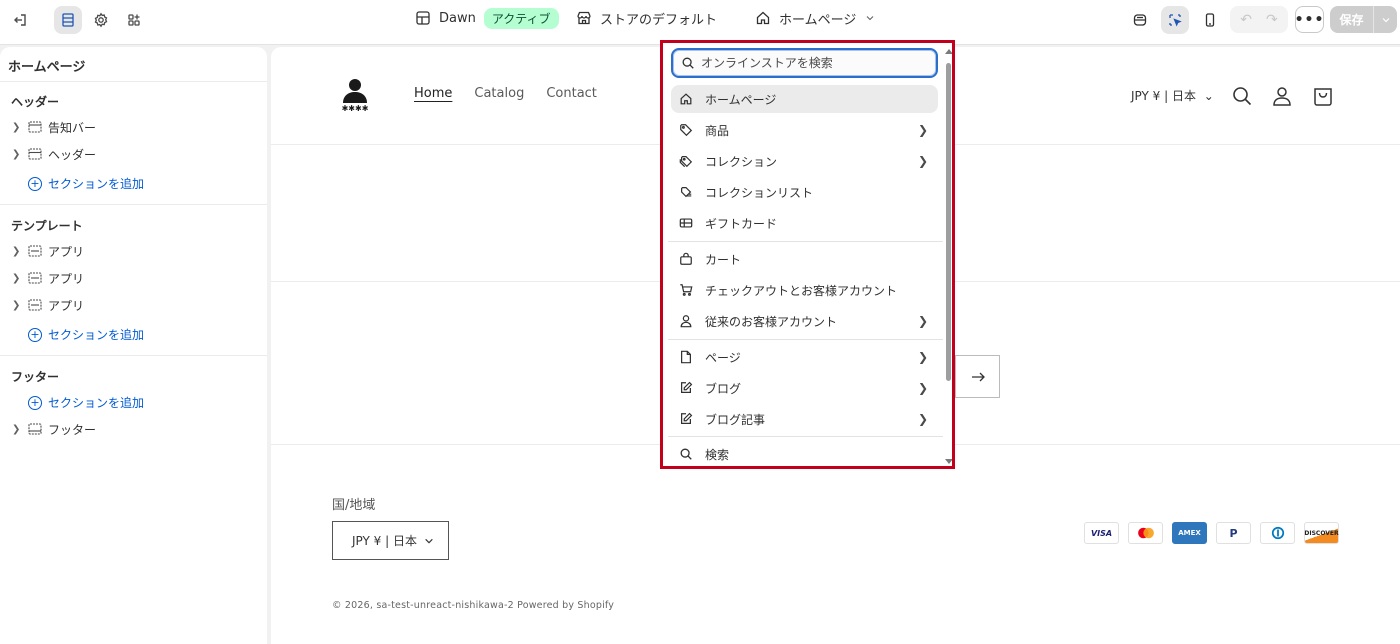 The image size is (1400, 644). Describe the element at coordinates (571, 93) in the screenshot. I see `nav-link-contact: Contact` at that location.